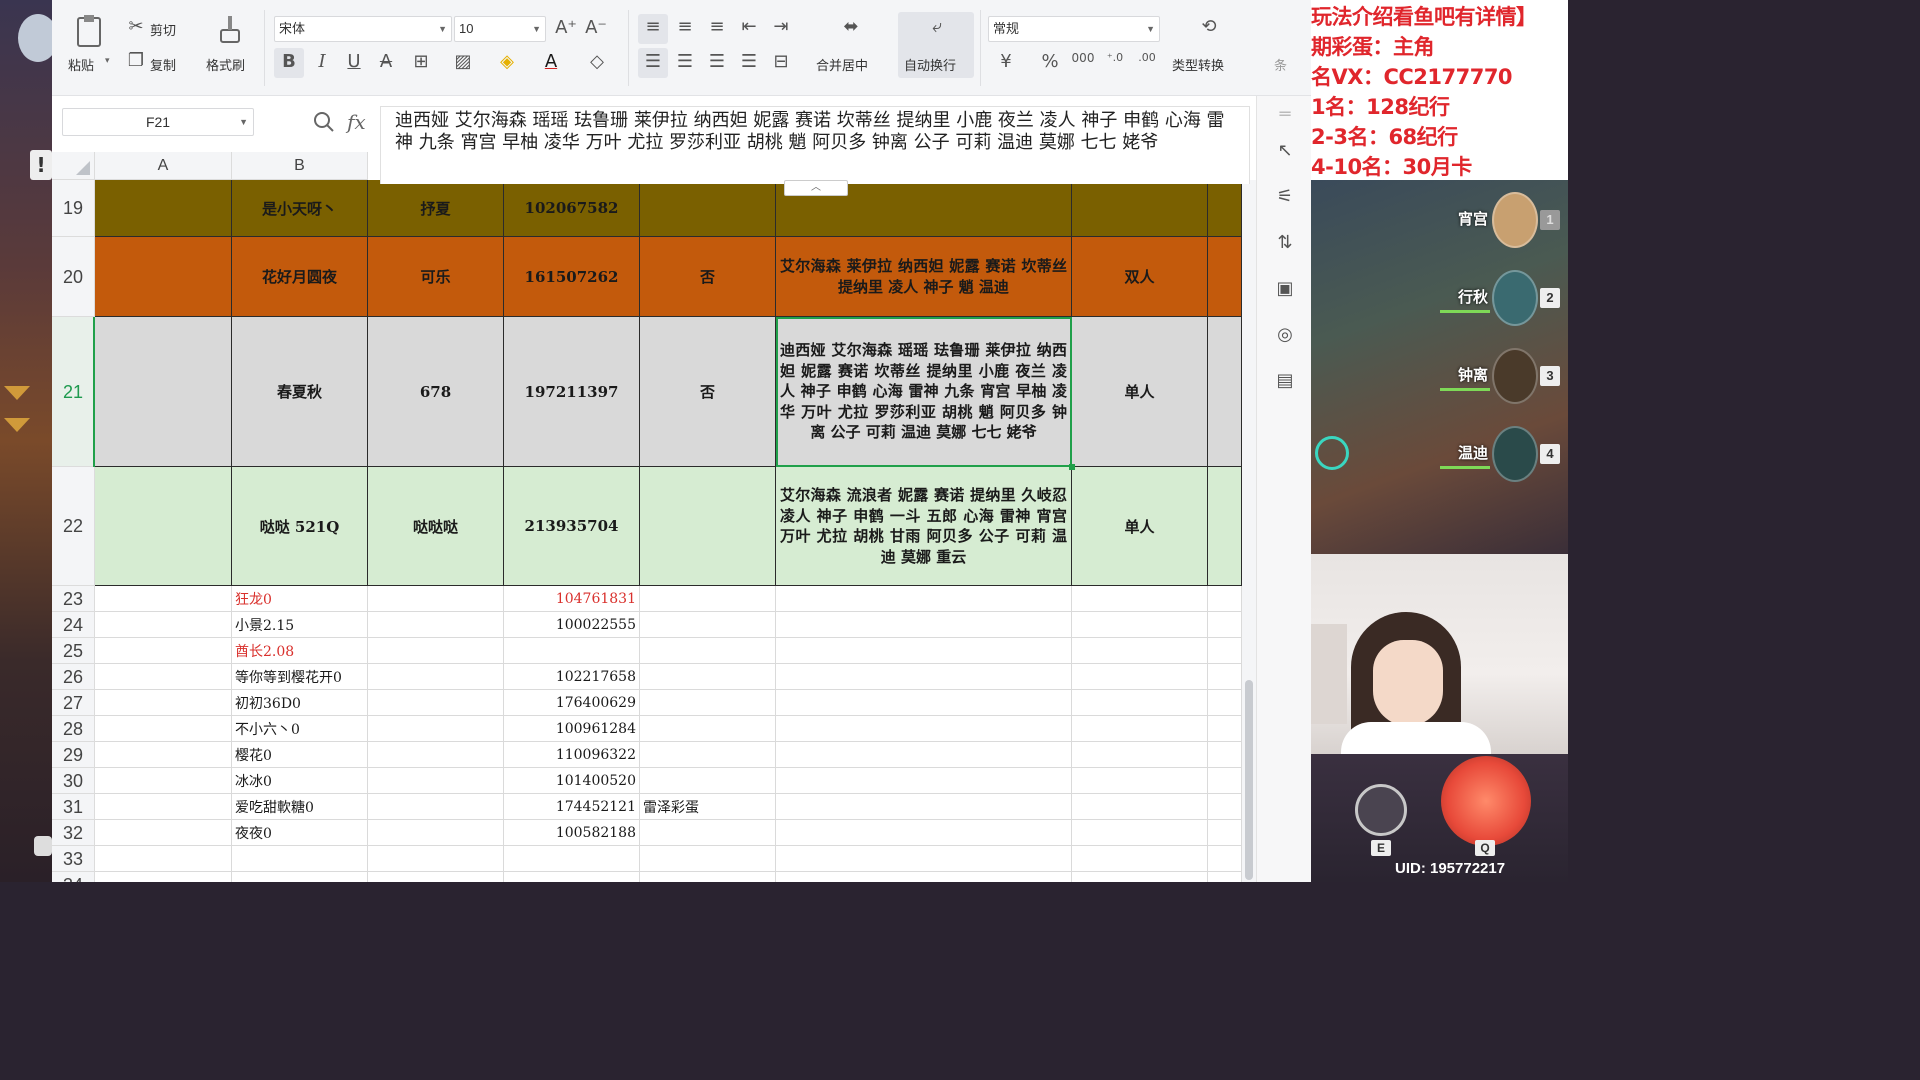  What do you see at coordinates (597, 61) in the screenshot?
I see `clear-format-icon: ◇` at bounding box center [597, 61].